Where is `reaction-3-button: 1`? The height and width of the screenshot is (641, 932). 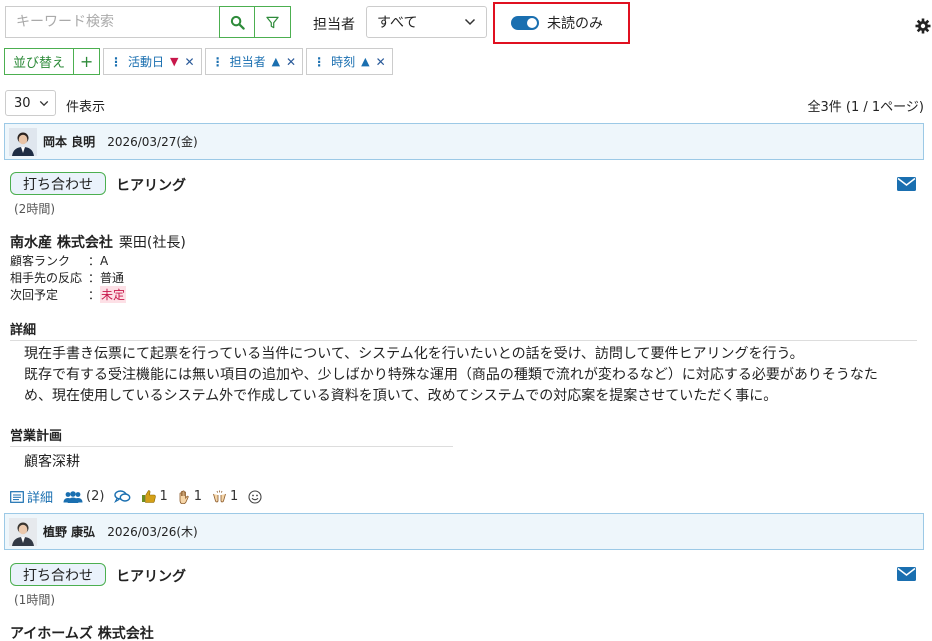
reaction-3-button: 1 is located at coordinates (225, 496).